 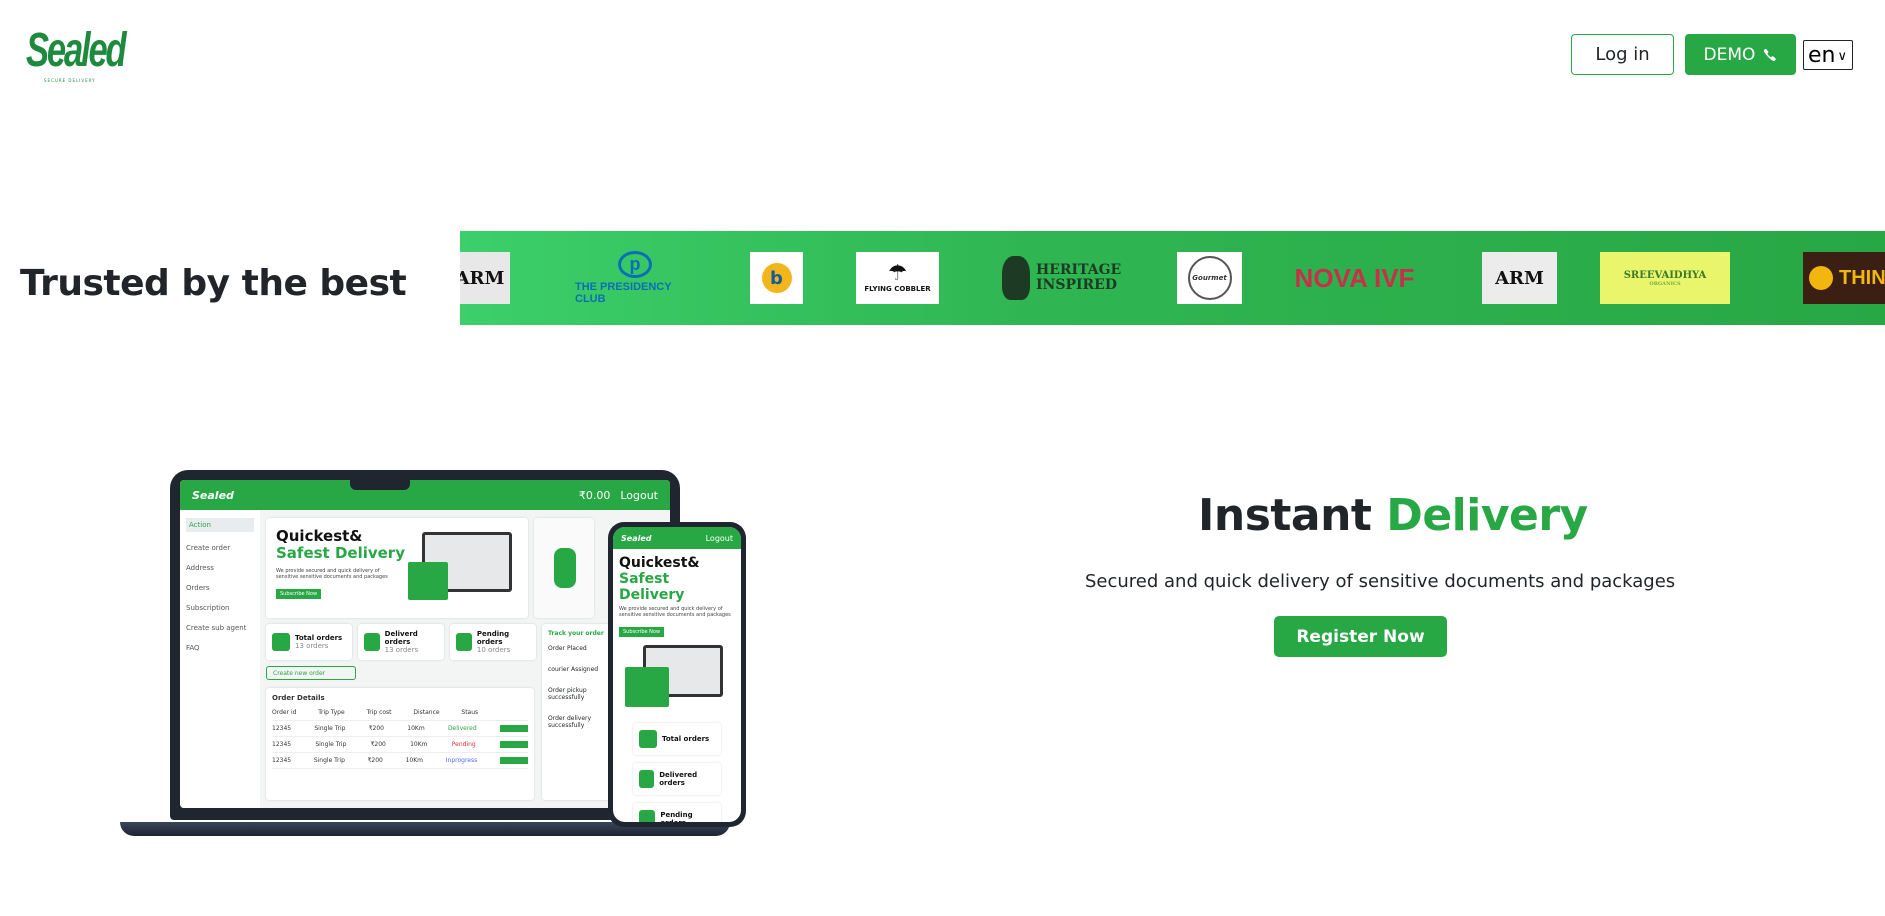 I want to click on stat-pending-orders: Pending orders 10 orders, so click(x=493, y=642).